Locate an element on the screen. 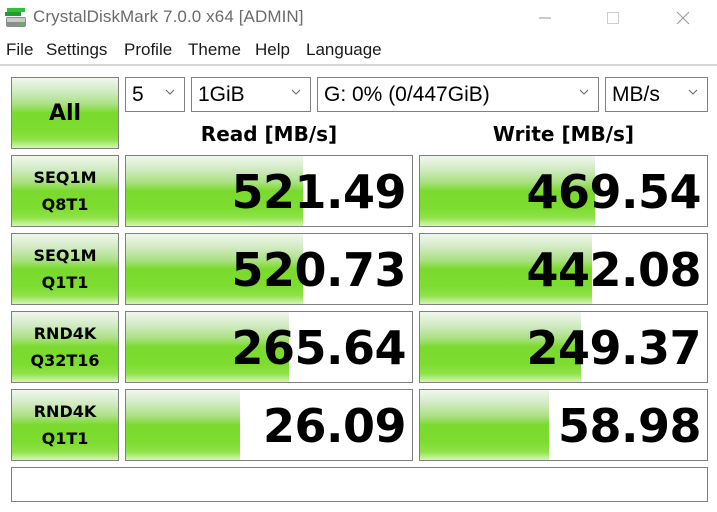 The width and height of the screenshot is (717, 512). menu-help: Help is located at coordinates (272, 50).